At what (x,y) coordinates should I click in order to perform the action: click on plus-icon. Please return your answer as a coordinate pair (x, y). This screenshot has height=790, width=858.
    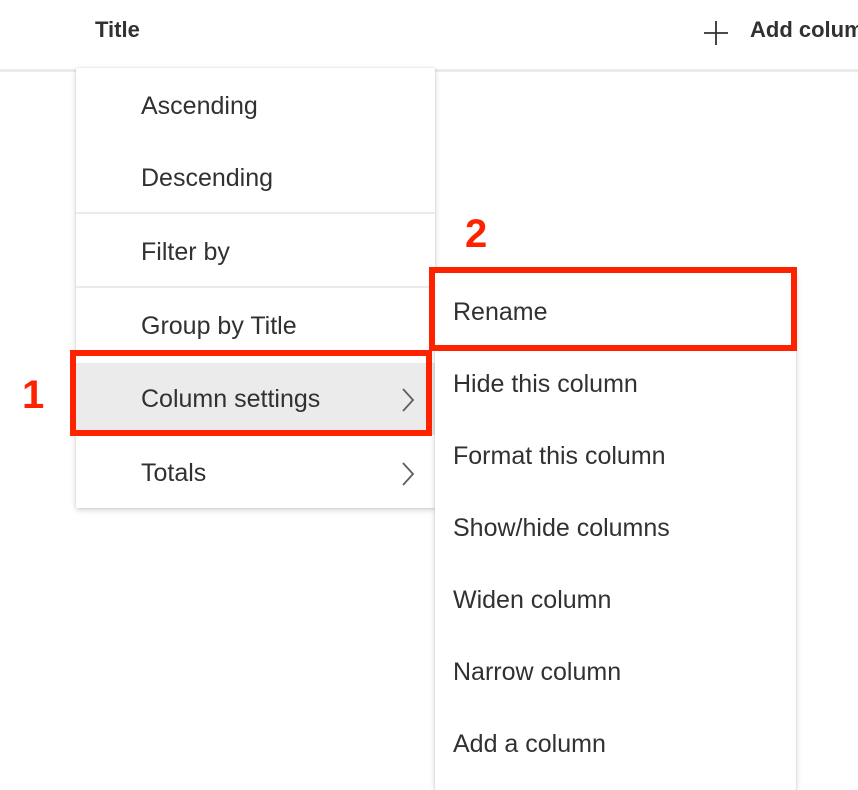
    Looking at the image, I should click on (716, 33).